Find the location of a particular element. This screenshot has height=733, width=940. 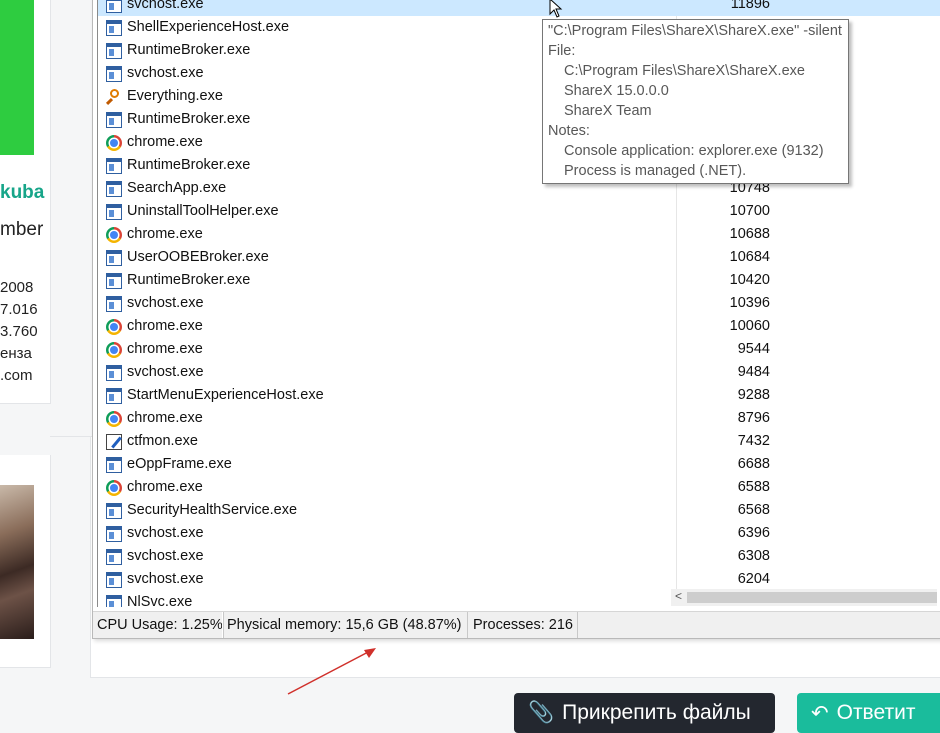

process-row: UninstallToolHelper.exe 10700 is located at coordinates (519, 211).